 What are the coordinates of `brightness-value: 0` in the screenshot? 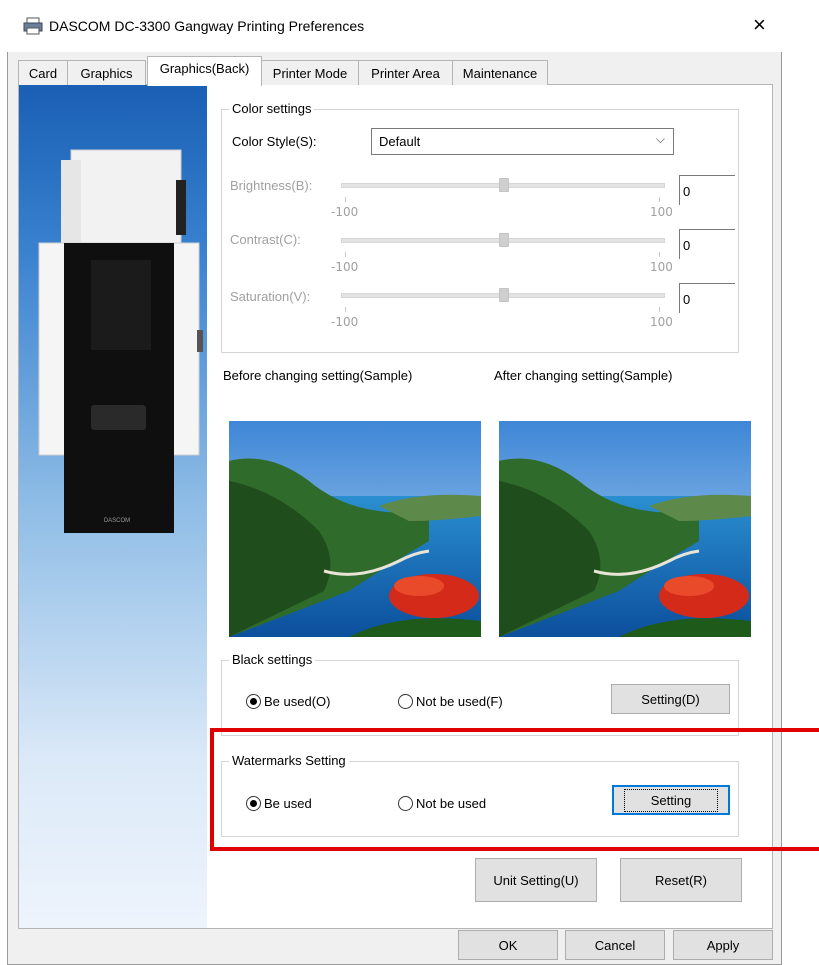 It's located at (687, 191).